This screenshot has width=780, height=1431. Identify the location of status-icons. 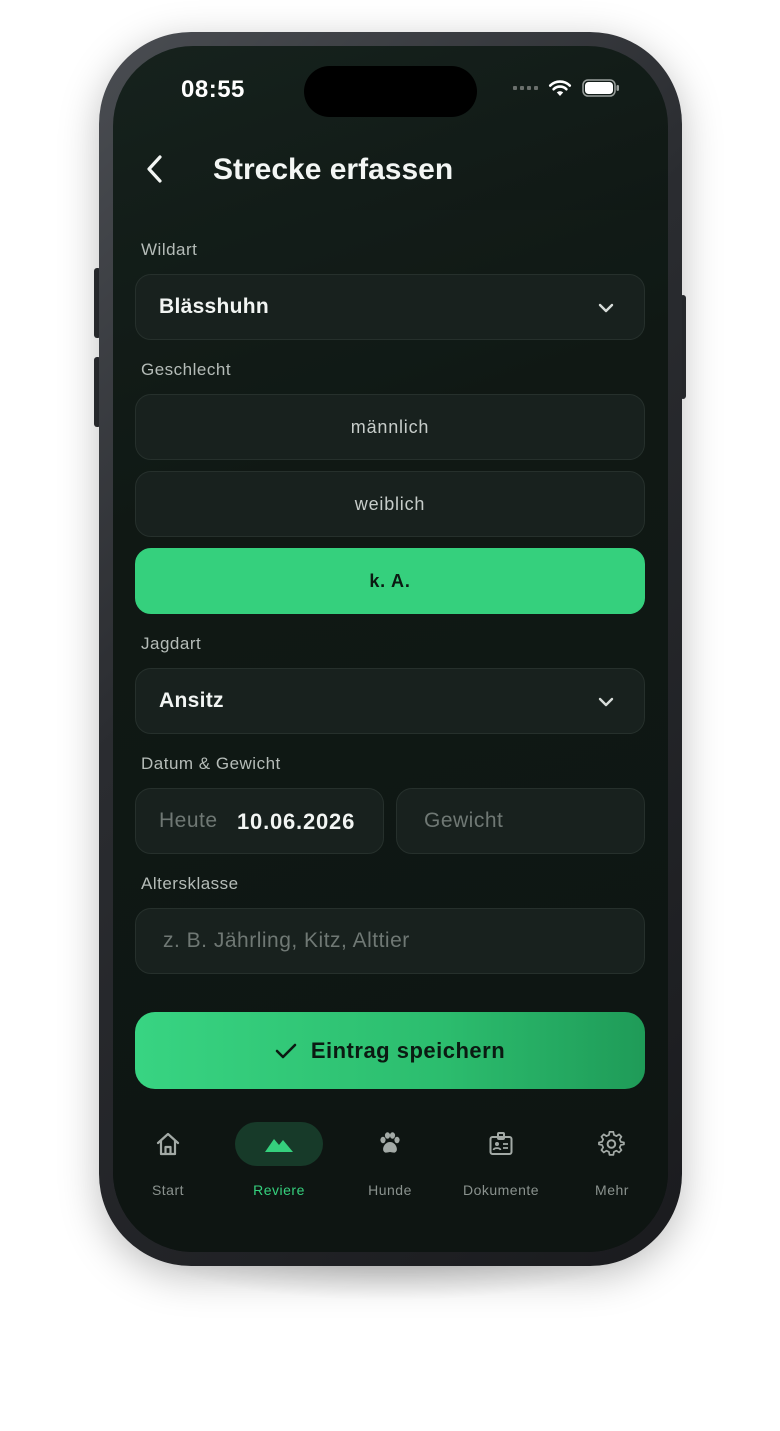
(566, 88).